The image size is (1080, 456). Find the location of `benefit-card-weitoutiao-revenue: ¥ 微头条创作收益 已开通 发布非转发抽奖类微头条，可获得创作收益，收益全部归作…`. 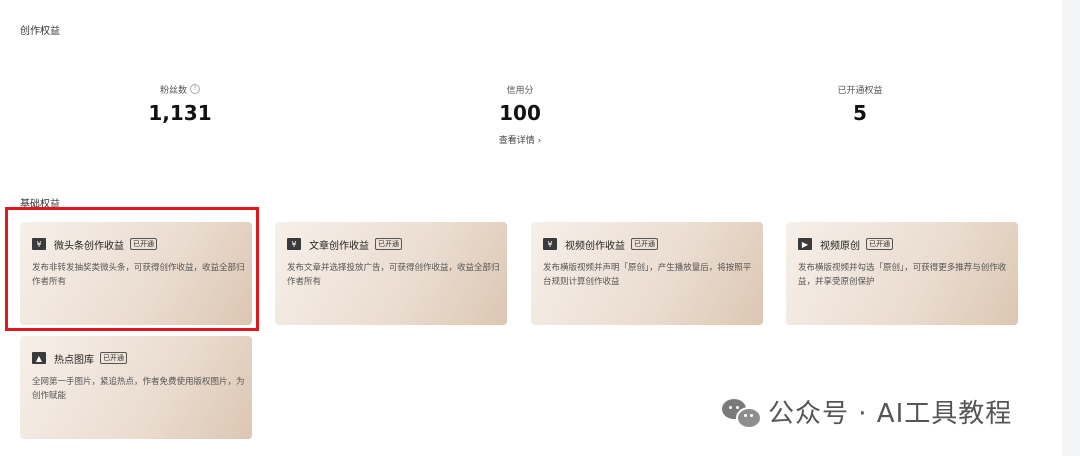

benefit-card-weitoutiao-revenue: ¥ 微头条创作收益 已开通 发布非转发抽奖类微头条，可获得创作收益，收益全部归作… is located at coordinates (136, 273).